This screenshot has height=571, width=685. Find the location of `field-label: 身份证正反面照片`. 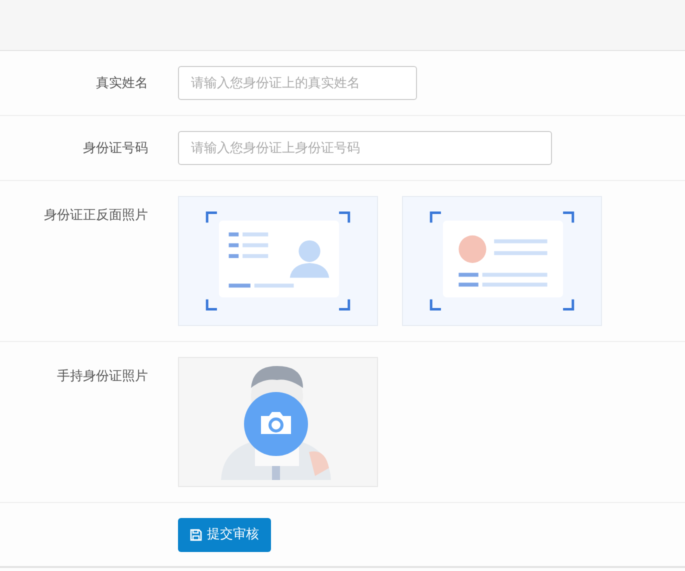

field-label: 身份证正反面照片 is located at coordinates (95, 216).